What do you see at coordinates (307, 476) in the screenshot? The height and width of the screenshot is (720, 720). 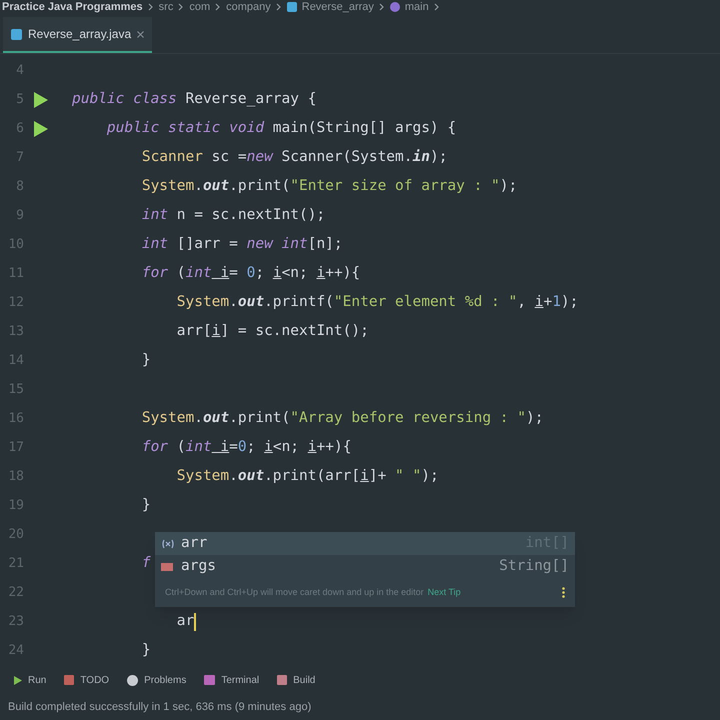 I see `code-line: System.out.print(arr[i]+ " ");` at bounding box center [307, 476].